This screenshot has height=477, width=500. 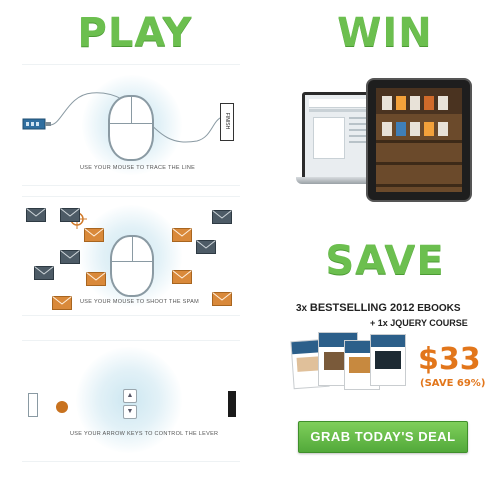 I want to click on right-paddle, so click(x=232, y=404).